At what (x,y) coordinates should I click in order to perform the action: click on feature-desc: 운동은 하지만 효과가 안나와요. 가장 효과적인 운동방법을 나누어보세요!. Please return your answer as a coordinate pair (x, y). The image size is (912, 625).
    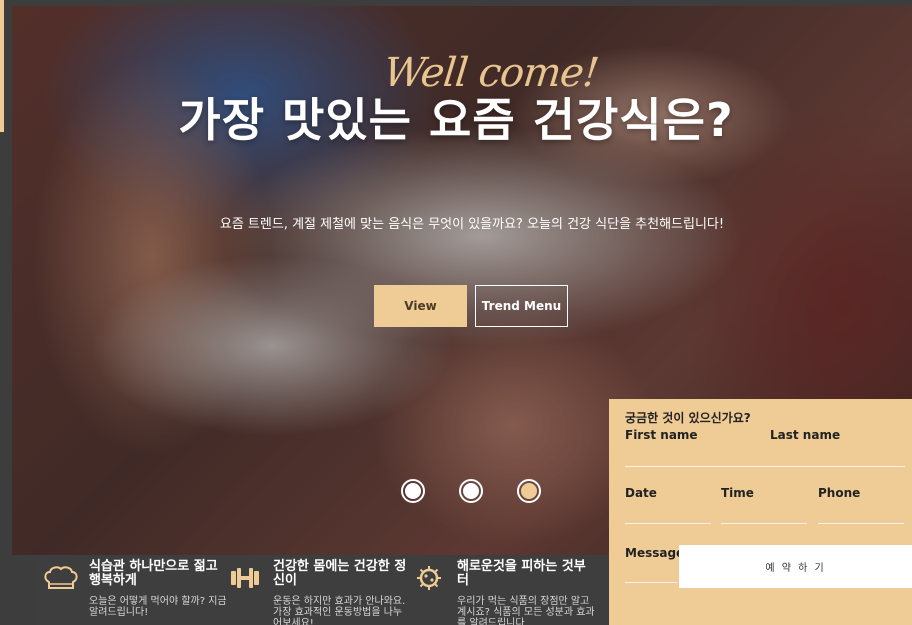
    Looking at the image, I should click on (339, 610).